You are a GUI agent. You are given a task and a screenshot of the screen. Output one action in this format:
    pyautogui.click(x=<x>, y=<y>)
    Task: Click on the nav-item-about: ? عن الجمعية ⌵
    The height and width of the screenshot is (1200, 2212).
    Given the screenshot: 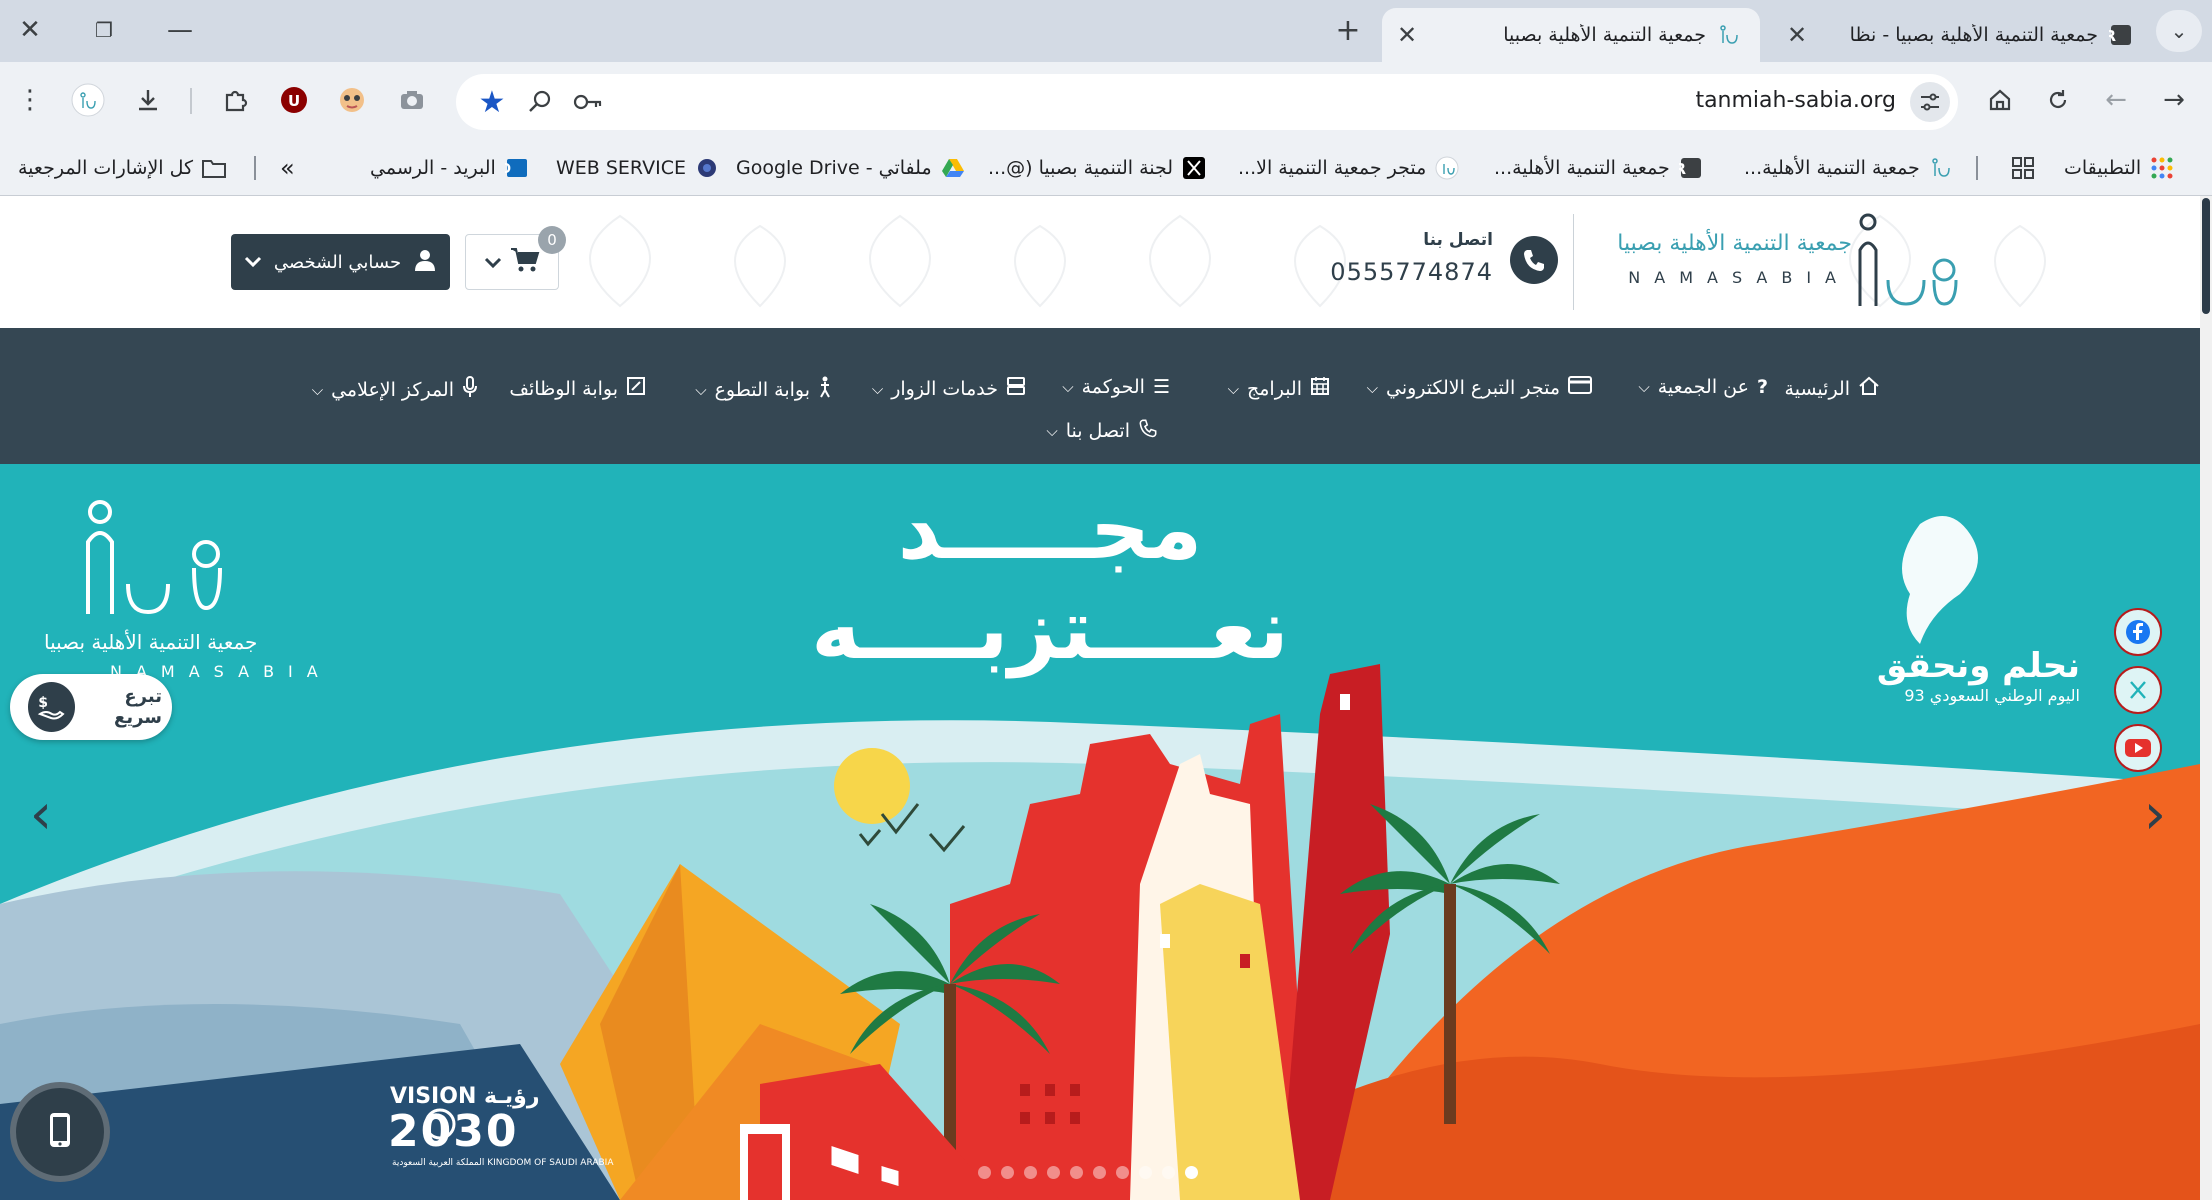 What is the action you would take?
    pyautogui.click(x=1703, y=387)
    